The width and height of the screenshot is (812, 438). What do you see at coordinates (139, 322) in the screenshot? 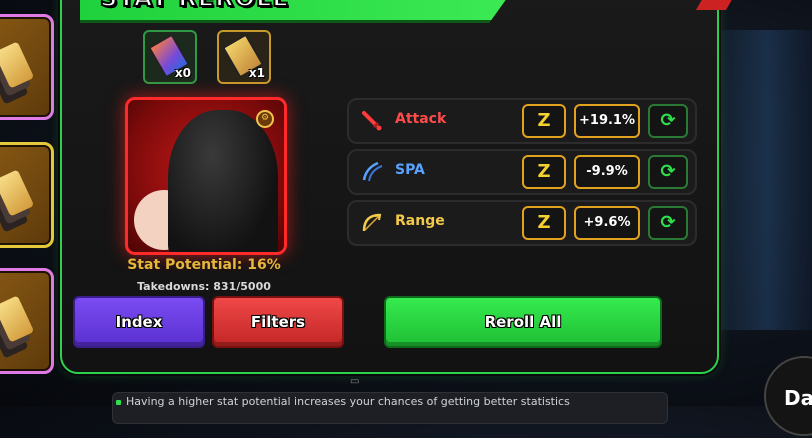
I see `index-button: Index` at bounding box center [139, 322].